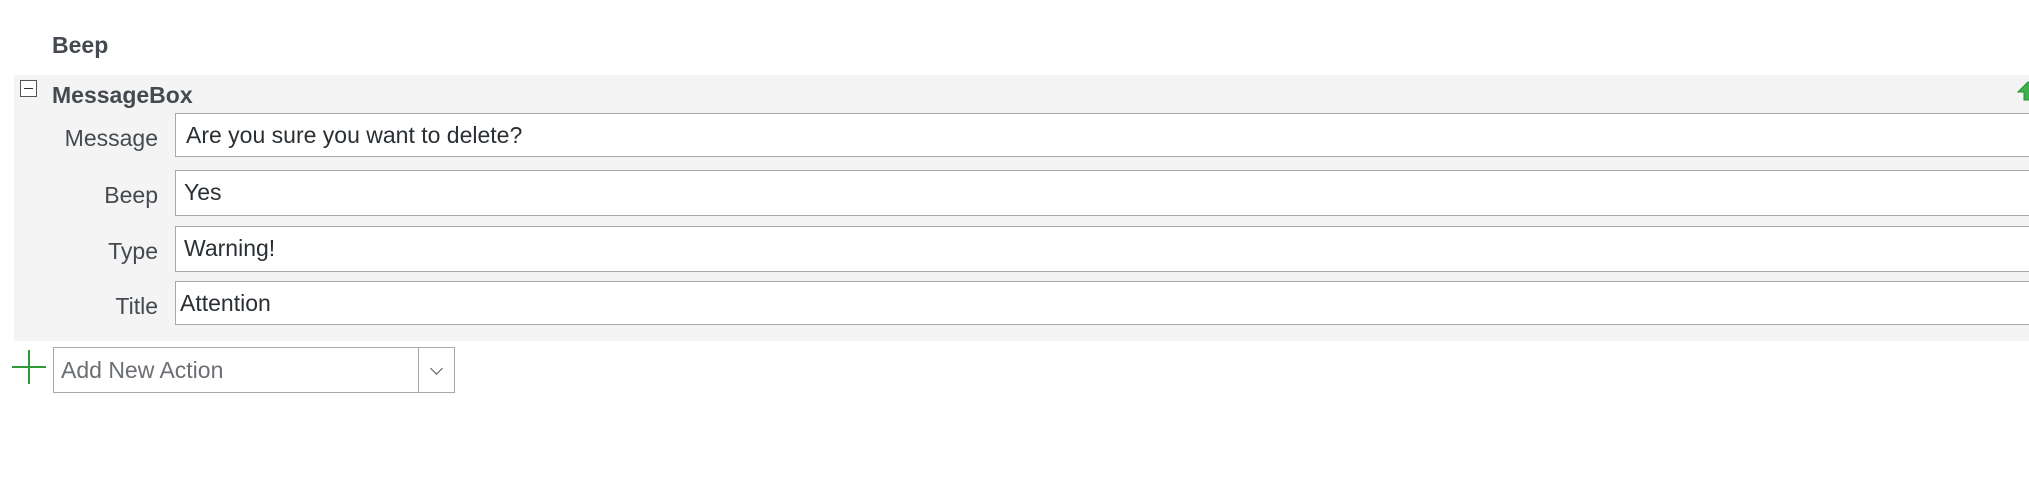 This screenshot has height=482, width=2029. I want to click on param-row-beep: Beep Yes, so click(1021, 193).